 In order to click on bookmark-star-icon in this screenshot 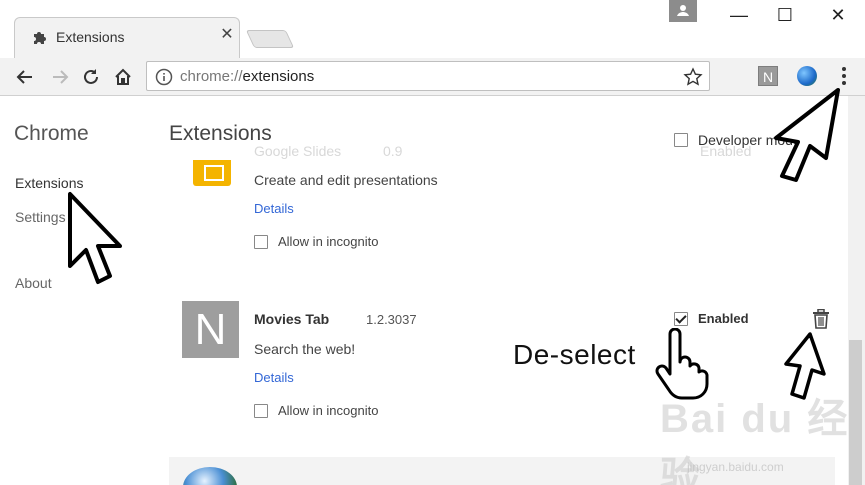, I will do `click(693, 77)`.